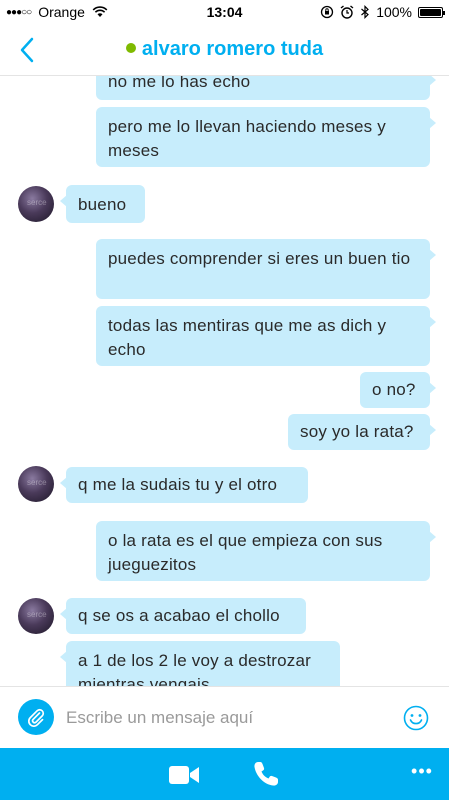 The image size is (449, 800). Describe the element at coordinates (183, 616) in the screenshot. I see `message-incoming: q se os a acabao el chollo` at that location.